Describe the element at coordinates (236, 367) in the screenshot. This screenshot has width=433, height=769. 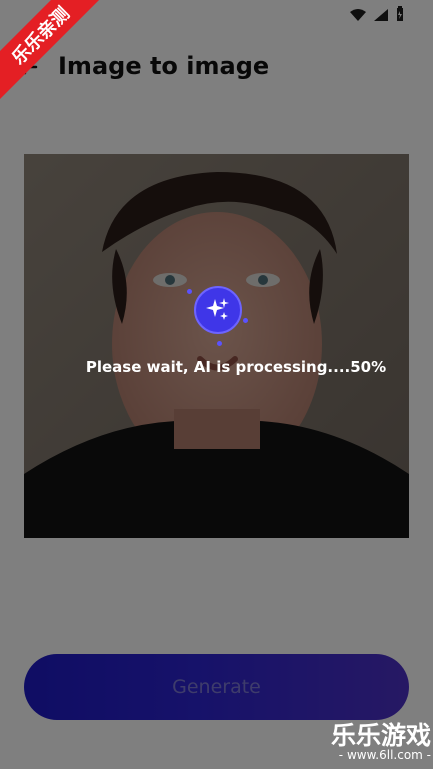
I see `processing-status-text: Please wait, AI is processing....50%` at that location.